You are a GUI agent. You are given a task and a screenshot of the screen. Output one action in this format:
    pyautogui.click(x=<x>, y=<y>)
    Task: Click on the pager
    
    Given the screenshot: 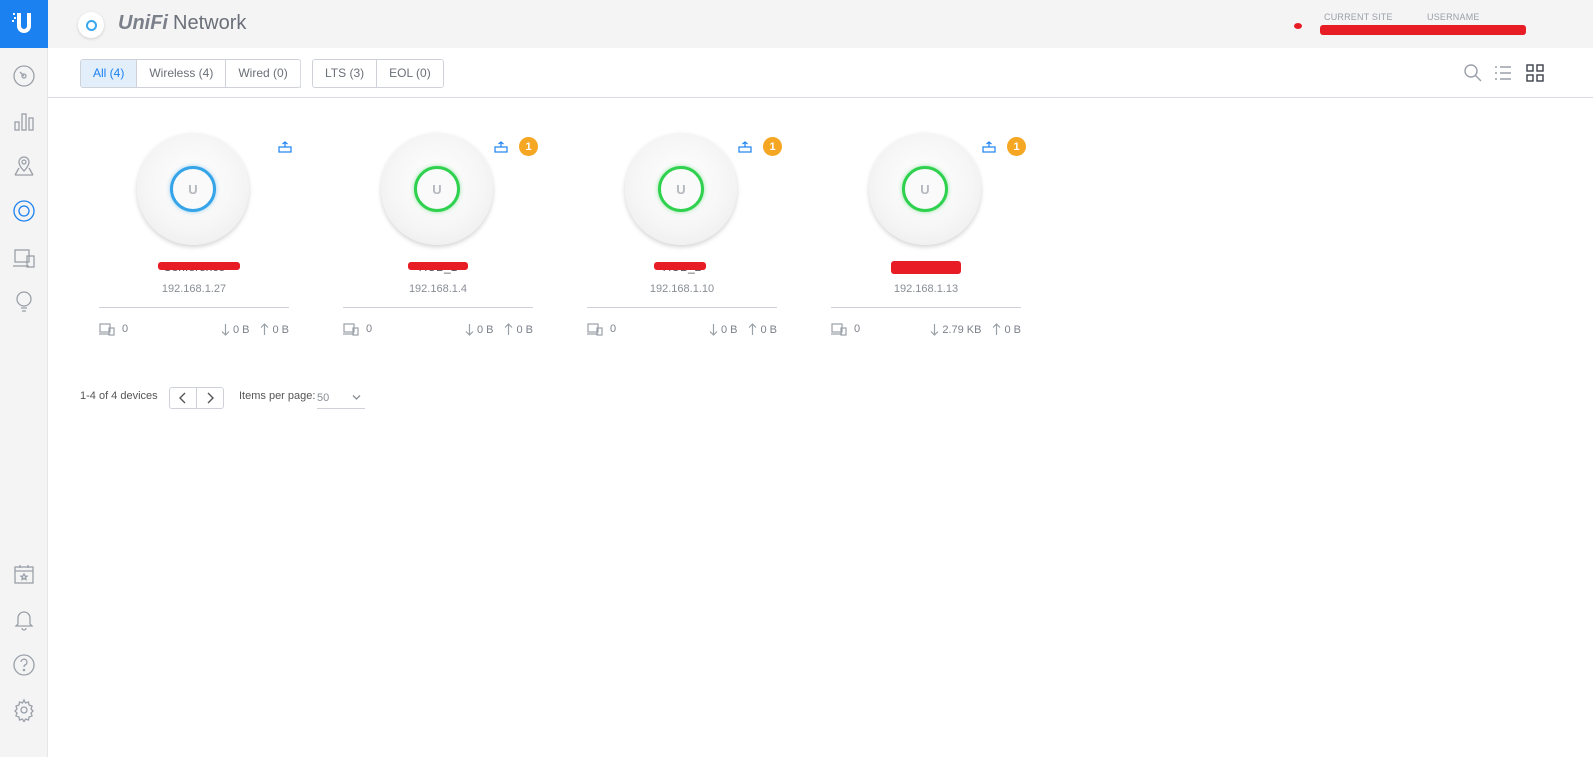 What is the action you would take?
    pyautogui.click(x=196, y=398)
    